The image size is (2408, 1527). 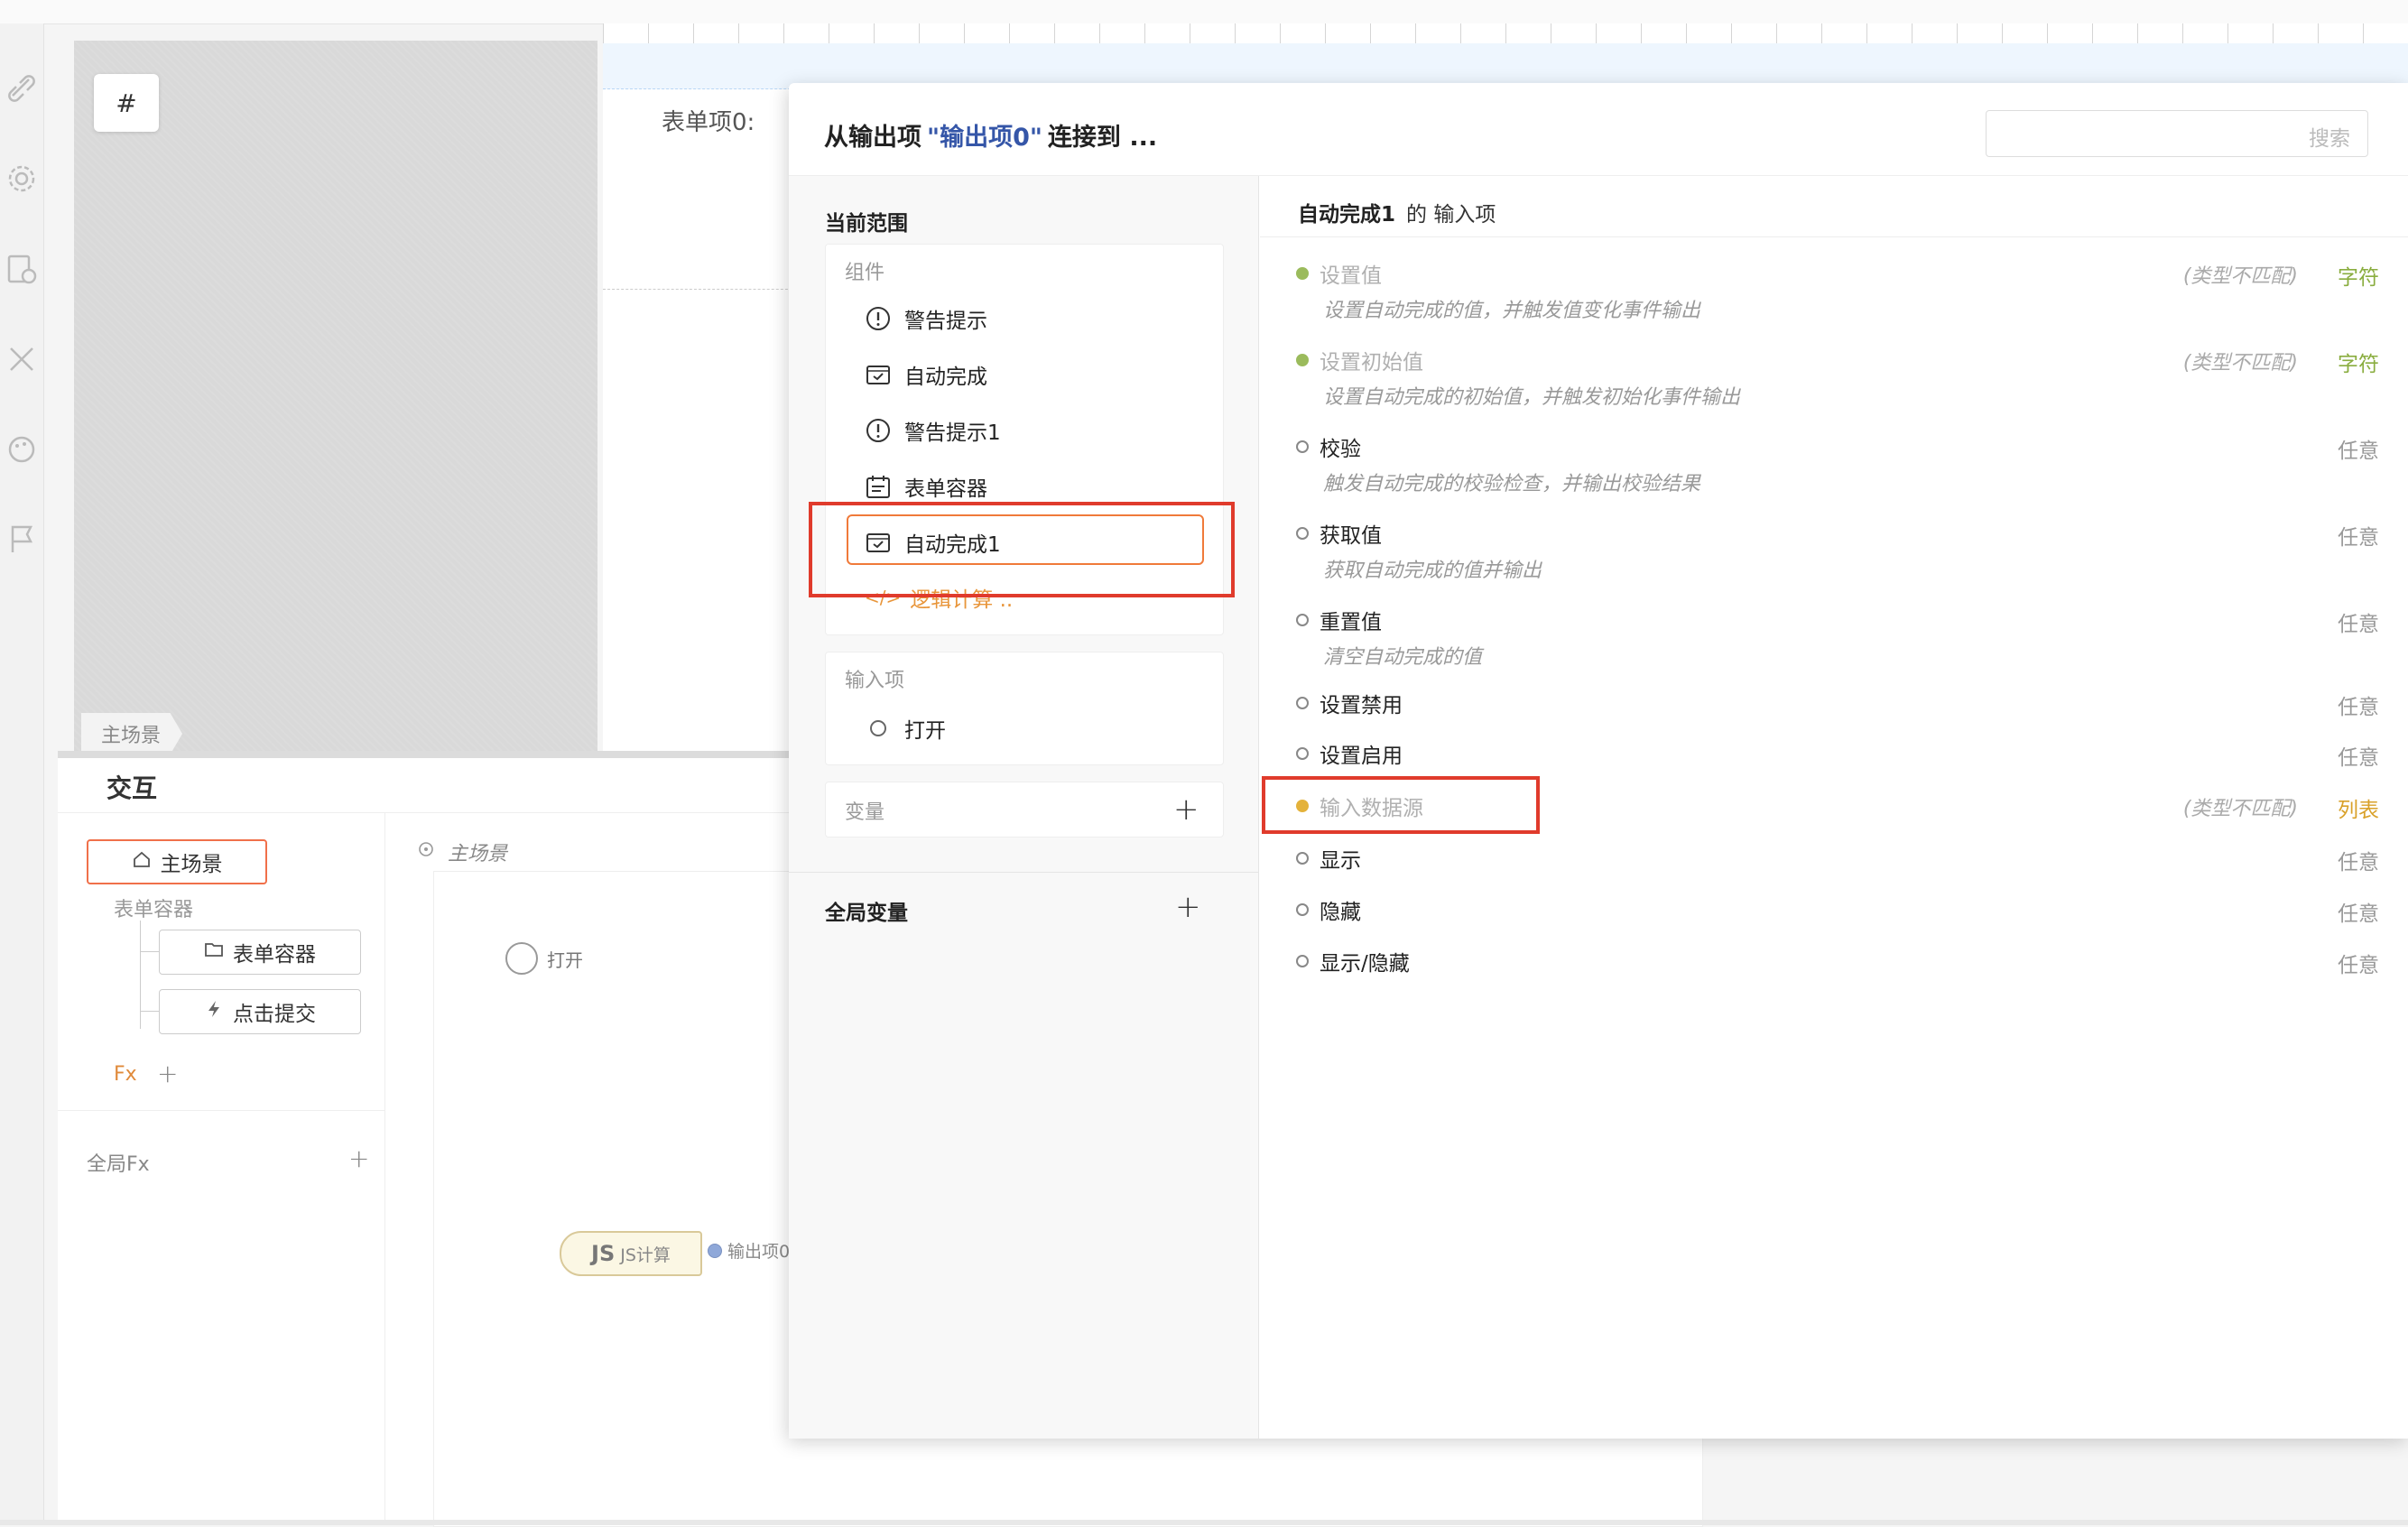 I want to click on input-row-validate: 校验 任意 触发自动完成的校验检查，并输出校验结果, so click(x=1837, y=464).